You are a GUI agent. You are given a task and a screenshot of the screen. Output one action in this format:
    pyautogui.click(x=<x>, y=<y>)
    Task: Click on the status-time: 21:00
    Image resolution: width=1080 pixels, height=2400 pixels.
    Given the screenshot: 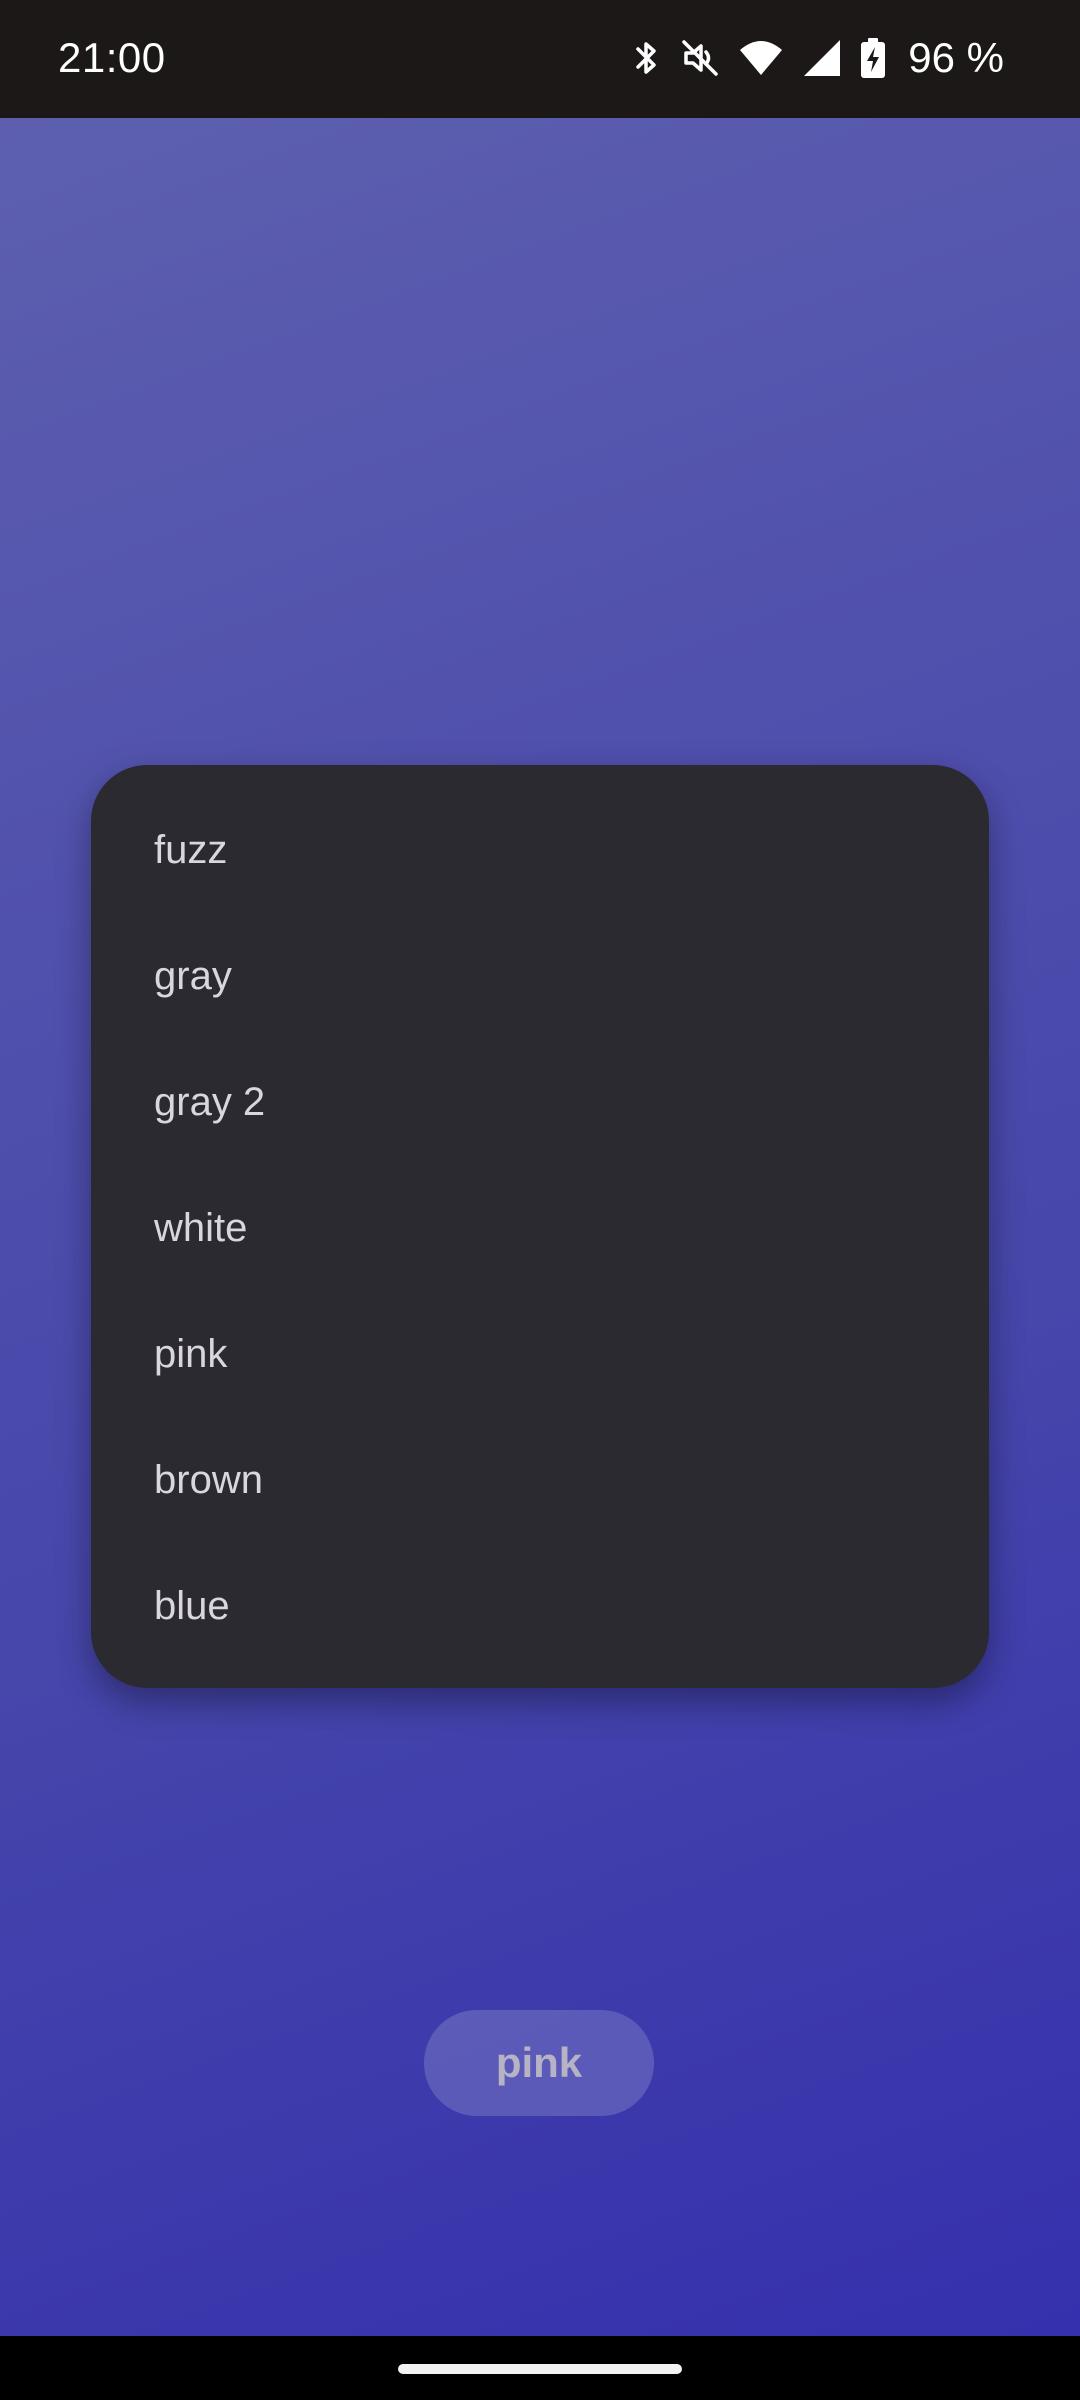 What is the action you would take?
    pyautogui.click(x=112, y=57)
    